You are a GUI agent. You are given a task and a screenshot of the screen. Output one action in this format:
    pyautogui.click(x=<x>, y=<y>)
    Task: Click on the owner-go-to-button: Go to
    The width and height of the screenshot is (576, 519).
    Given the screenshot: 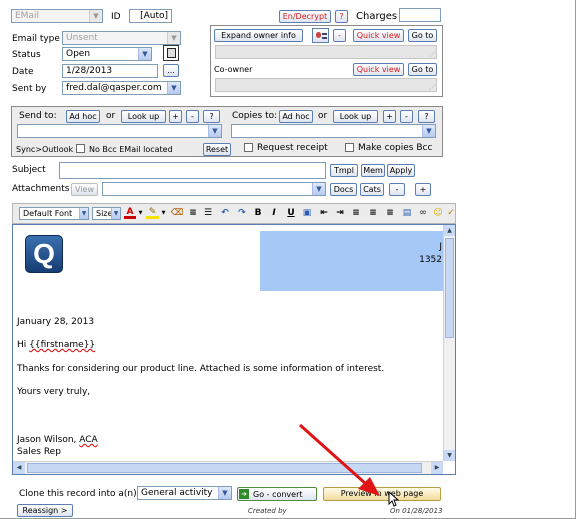 What is the action you would take?
    pyautogui.click(x=422, y=35)
    